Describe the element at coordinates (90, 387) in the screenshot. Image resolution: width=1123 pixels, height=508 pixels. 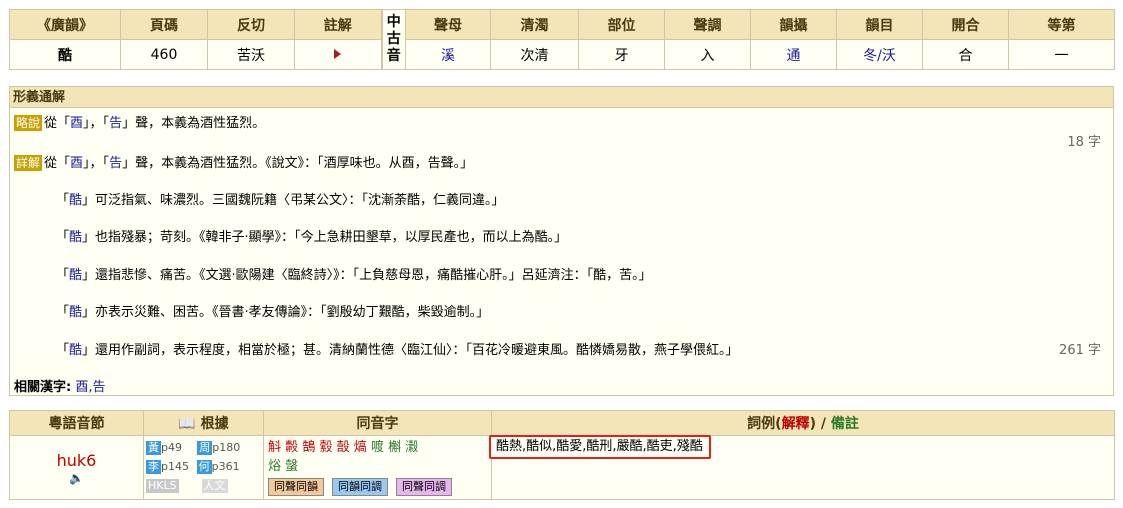
I see `related-chars: 酉,告` at that location.